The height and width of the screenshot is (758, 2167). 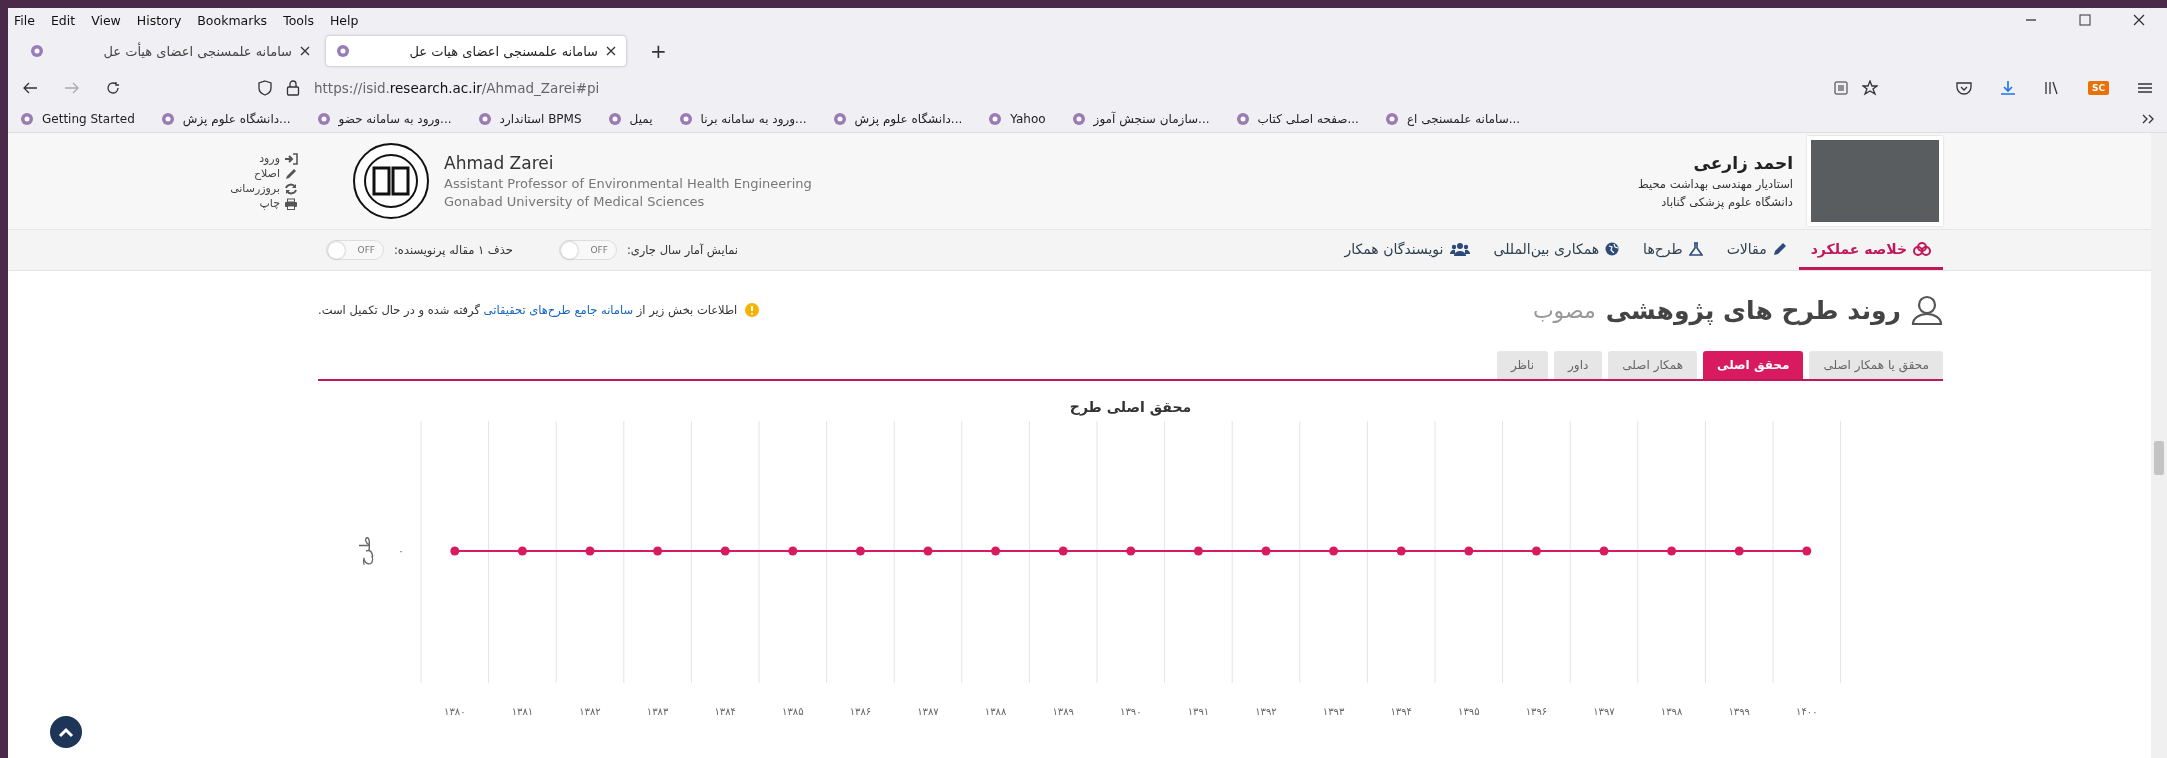 What do you see at coordinates (1876, 365) in the screenshot?
I see `role-tab: محقق یا همکار اصلی` at bounding box center [1876, 365].